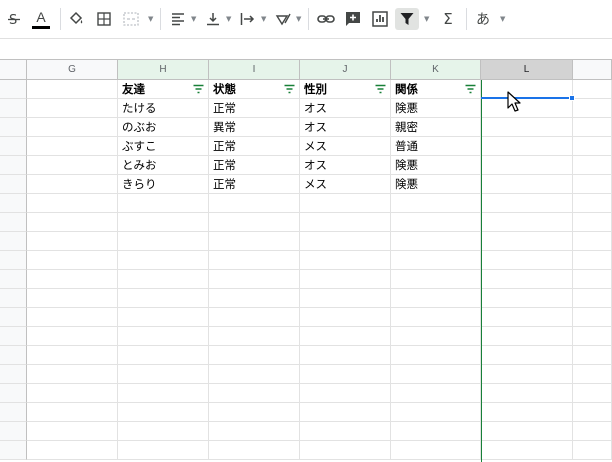  What do you see at coordinates (436, 184) in the screenshot?
I see `table-cell: 険悪` at bounding box center [436, 184].